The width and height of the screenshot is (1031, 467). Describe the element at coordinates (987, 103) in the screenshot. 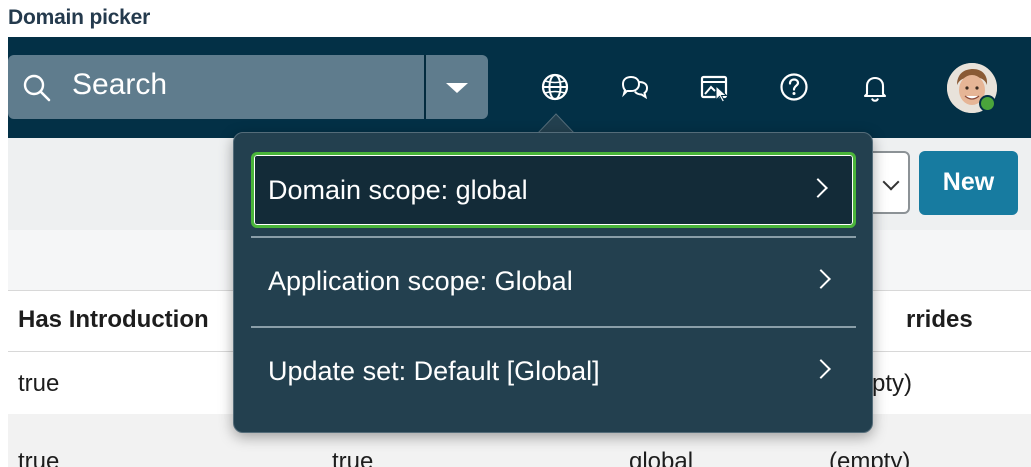

I see `online-status-indicator` at that location.